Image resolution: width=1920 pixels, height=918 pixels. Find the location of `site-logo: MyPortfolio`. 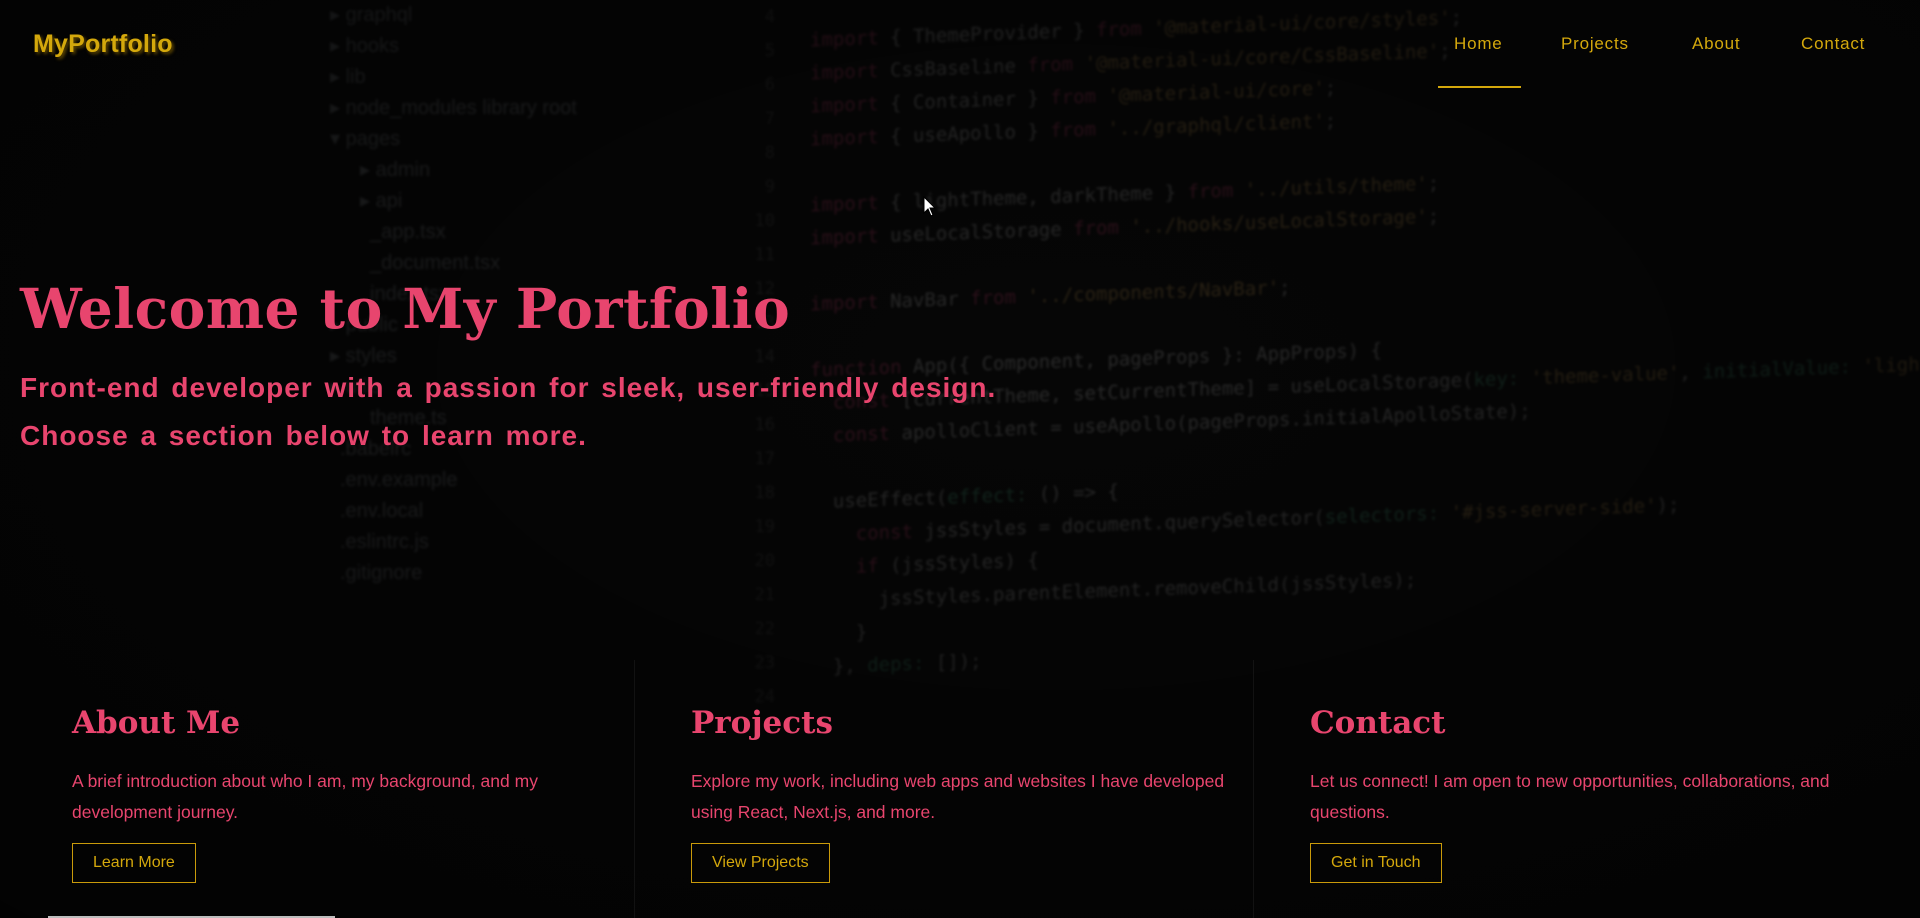

site-logo: MyPortfolio is located at coordinates (103, 44).